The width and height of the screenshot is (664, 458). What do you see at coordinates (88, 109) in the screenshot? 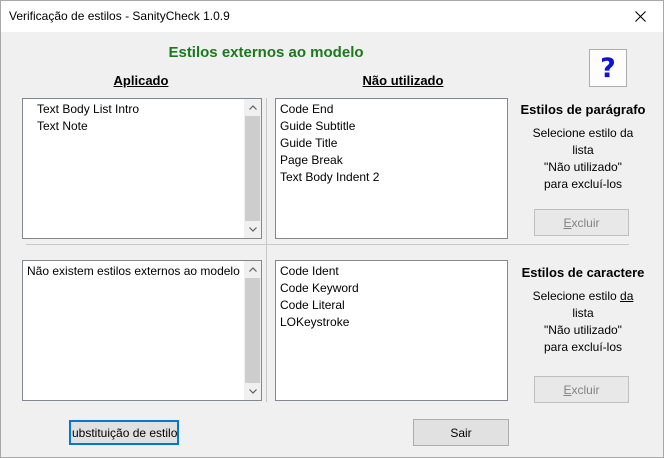
I see `list-item: Text Body List Intro` at bounding box center [88, 109].